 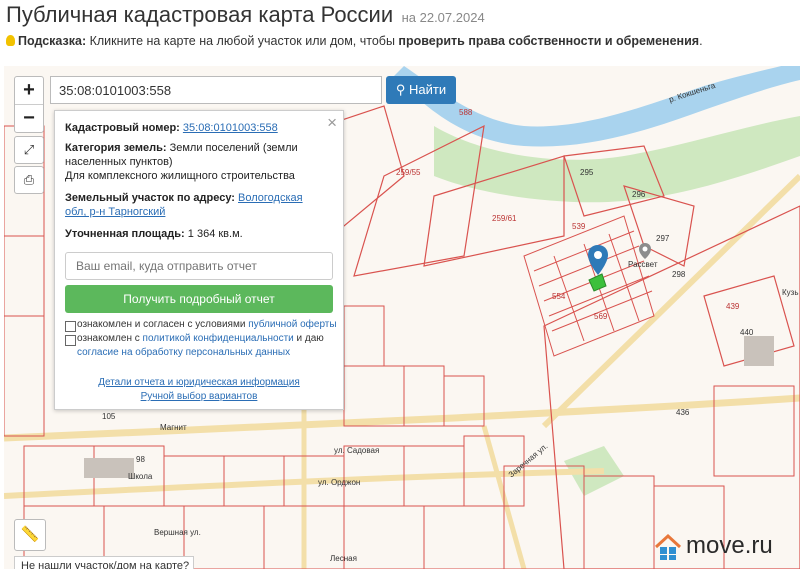 What do you see at coordinates (643, 264) in the screenshot?
I see `map-label: Рассвет` at bounding box center [643, 264].